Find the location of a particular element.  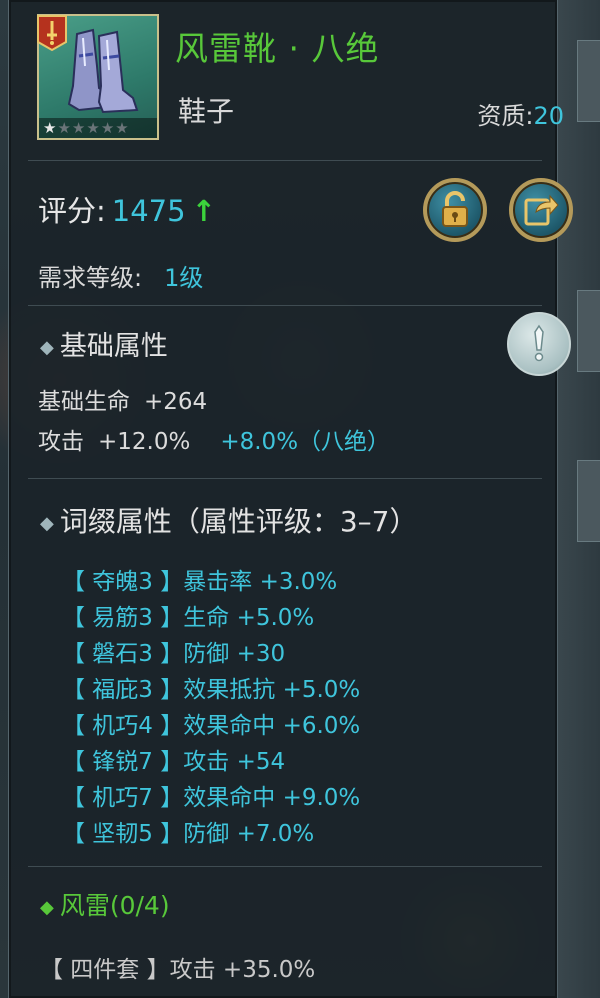

exclamation-icon is located at coordinates (539, 343).